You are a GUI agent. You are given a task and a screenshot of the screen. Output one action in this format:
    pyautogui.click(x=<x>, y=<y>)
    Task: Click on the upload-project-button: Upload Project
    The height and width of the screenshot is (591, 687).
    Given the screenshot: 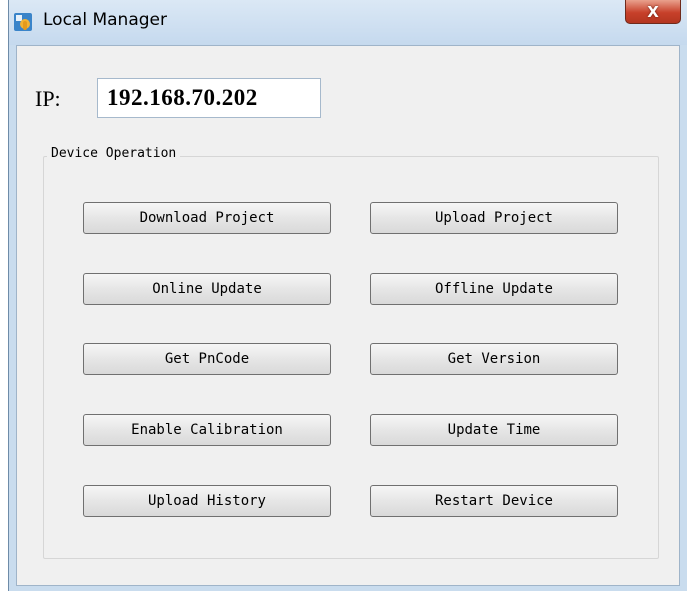 What is the action you would take?
    pyautogui.click(x=494, y=218)
    